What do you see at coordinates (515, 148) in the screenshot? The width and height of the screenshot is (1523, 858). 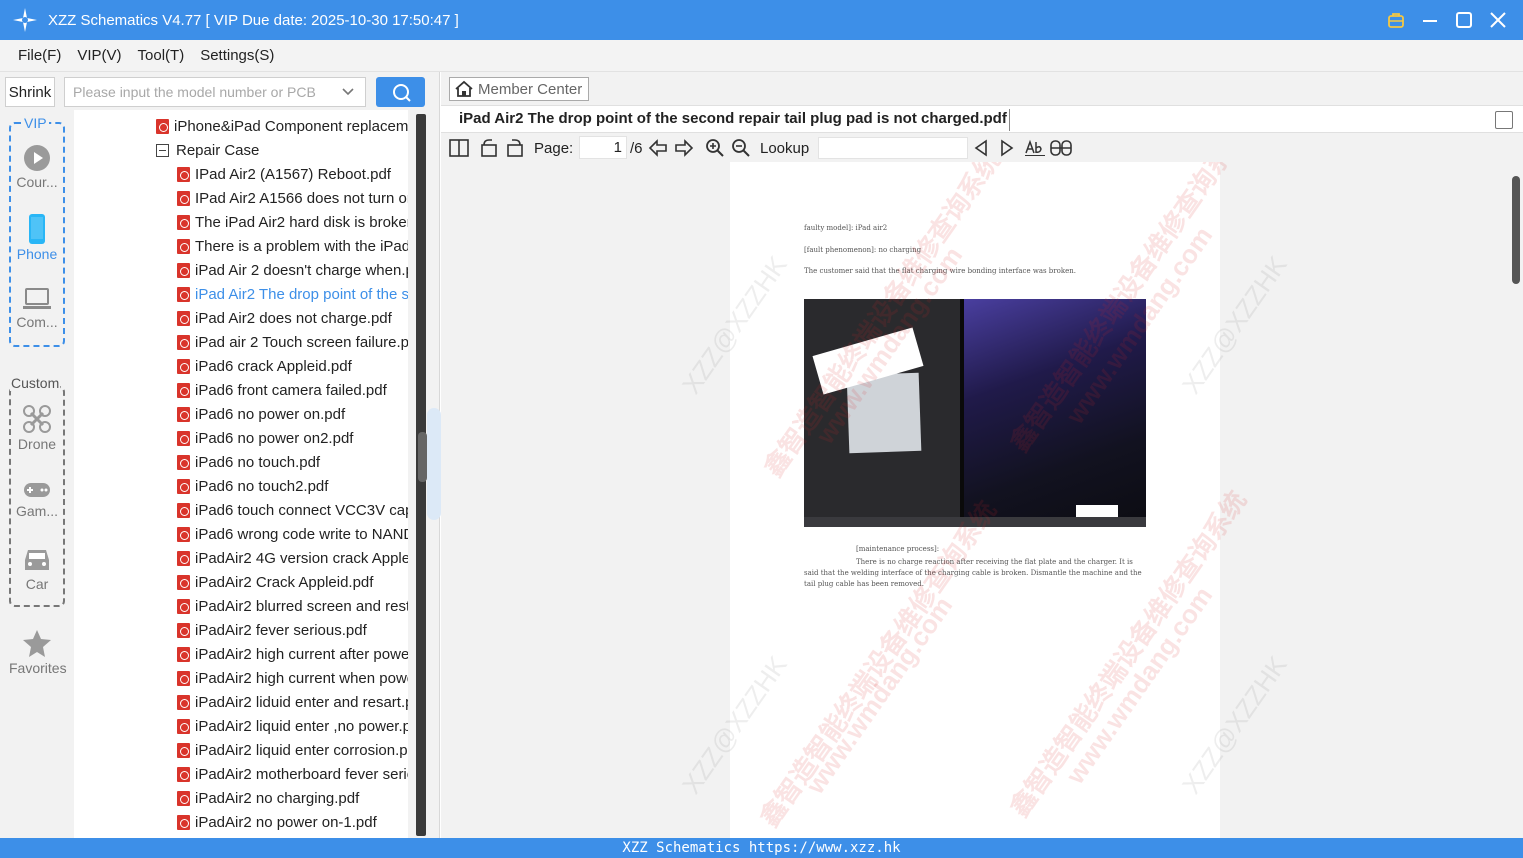 I see `rotate-right-icon` at bounding box center [515, 148].